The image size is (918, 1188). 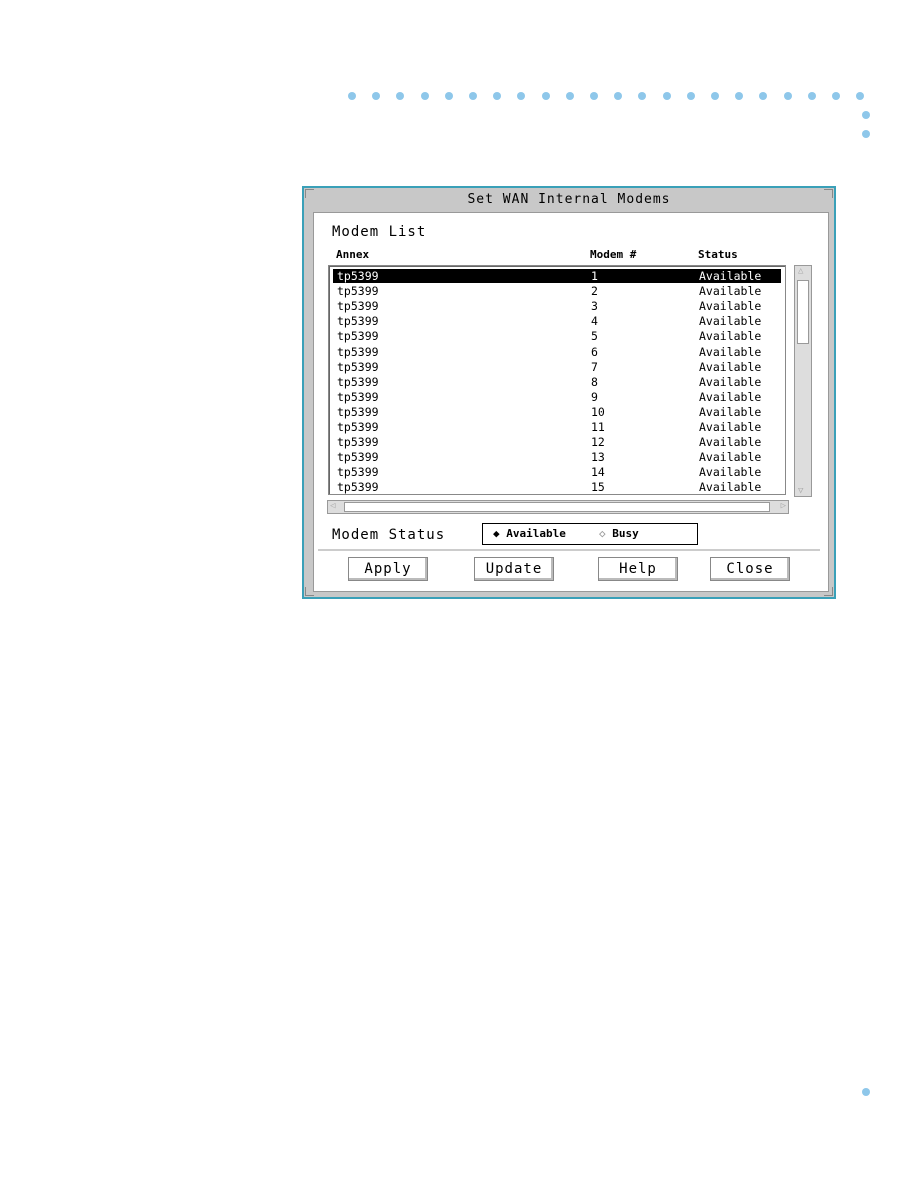 What do you see at coordinates (594, 291) in the screenshot?
I see `modem-number-cell: 2` at bounding box center [594, 291].